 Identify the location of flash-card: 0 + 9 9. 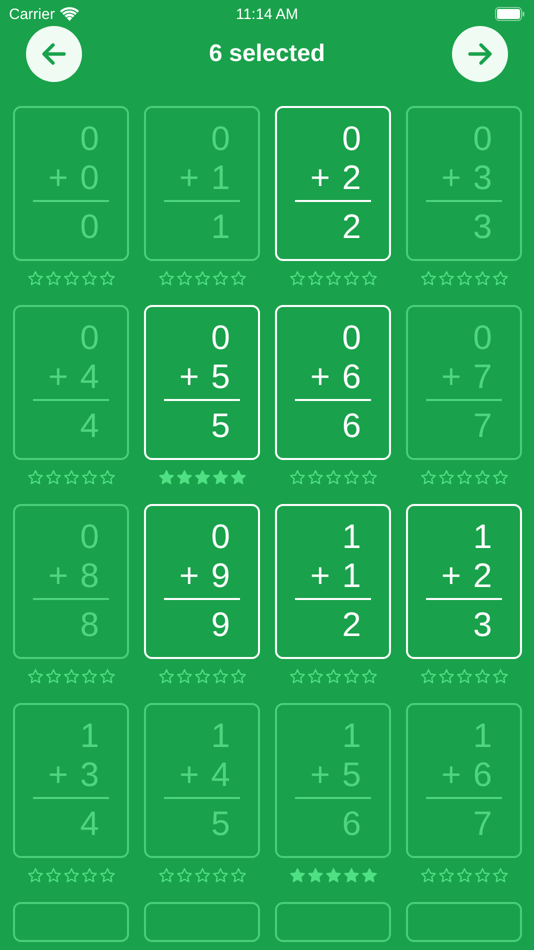
(202, 581).